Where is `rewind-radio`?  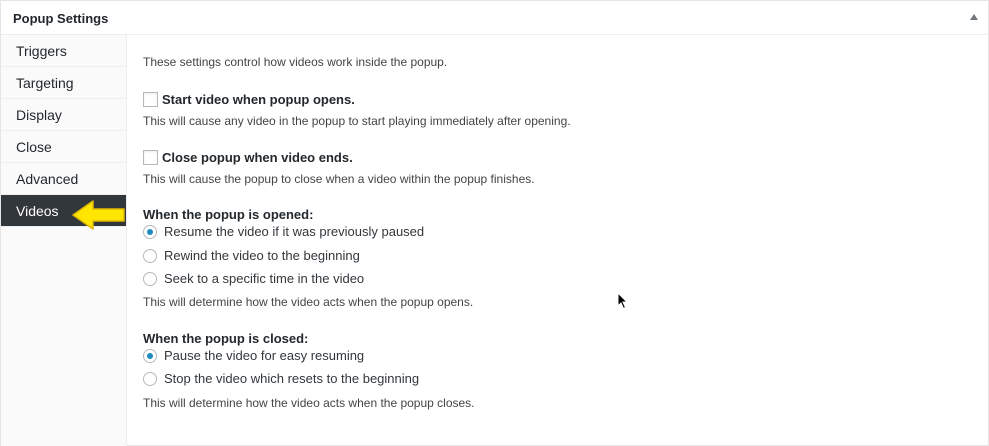
rewind-radio is located at coordinates (150, 255).